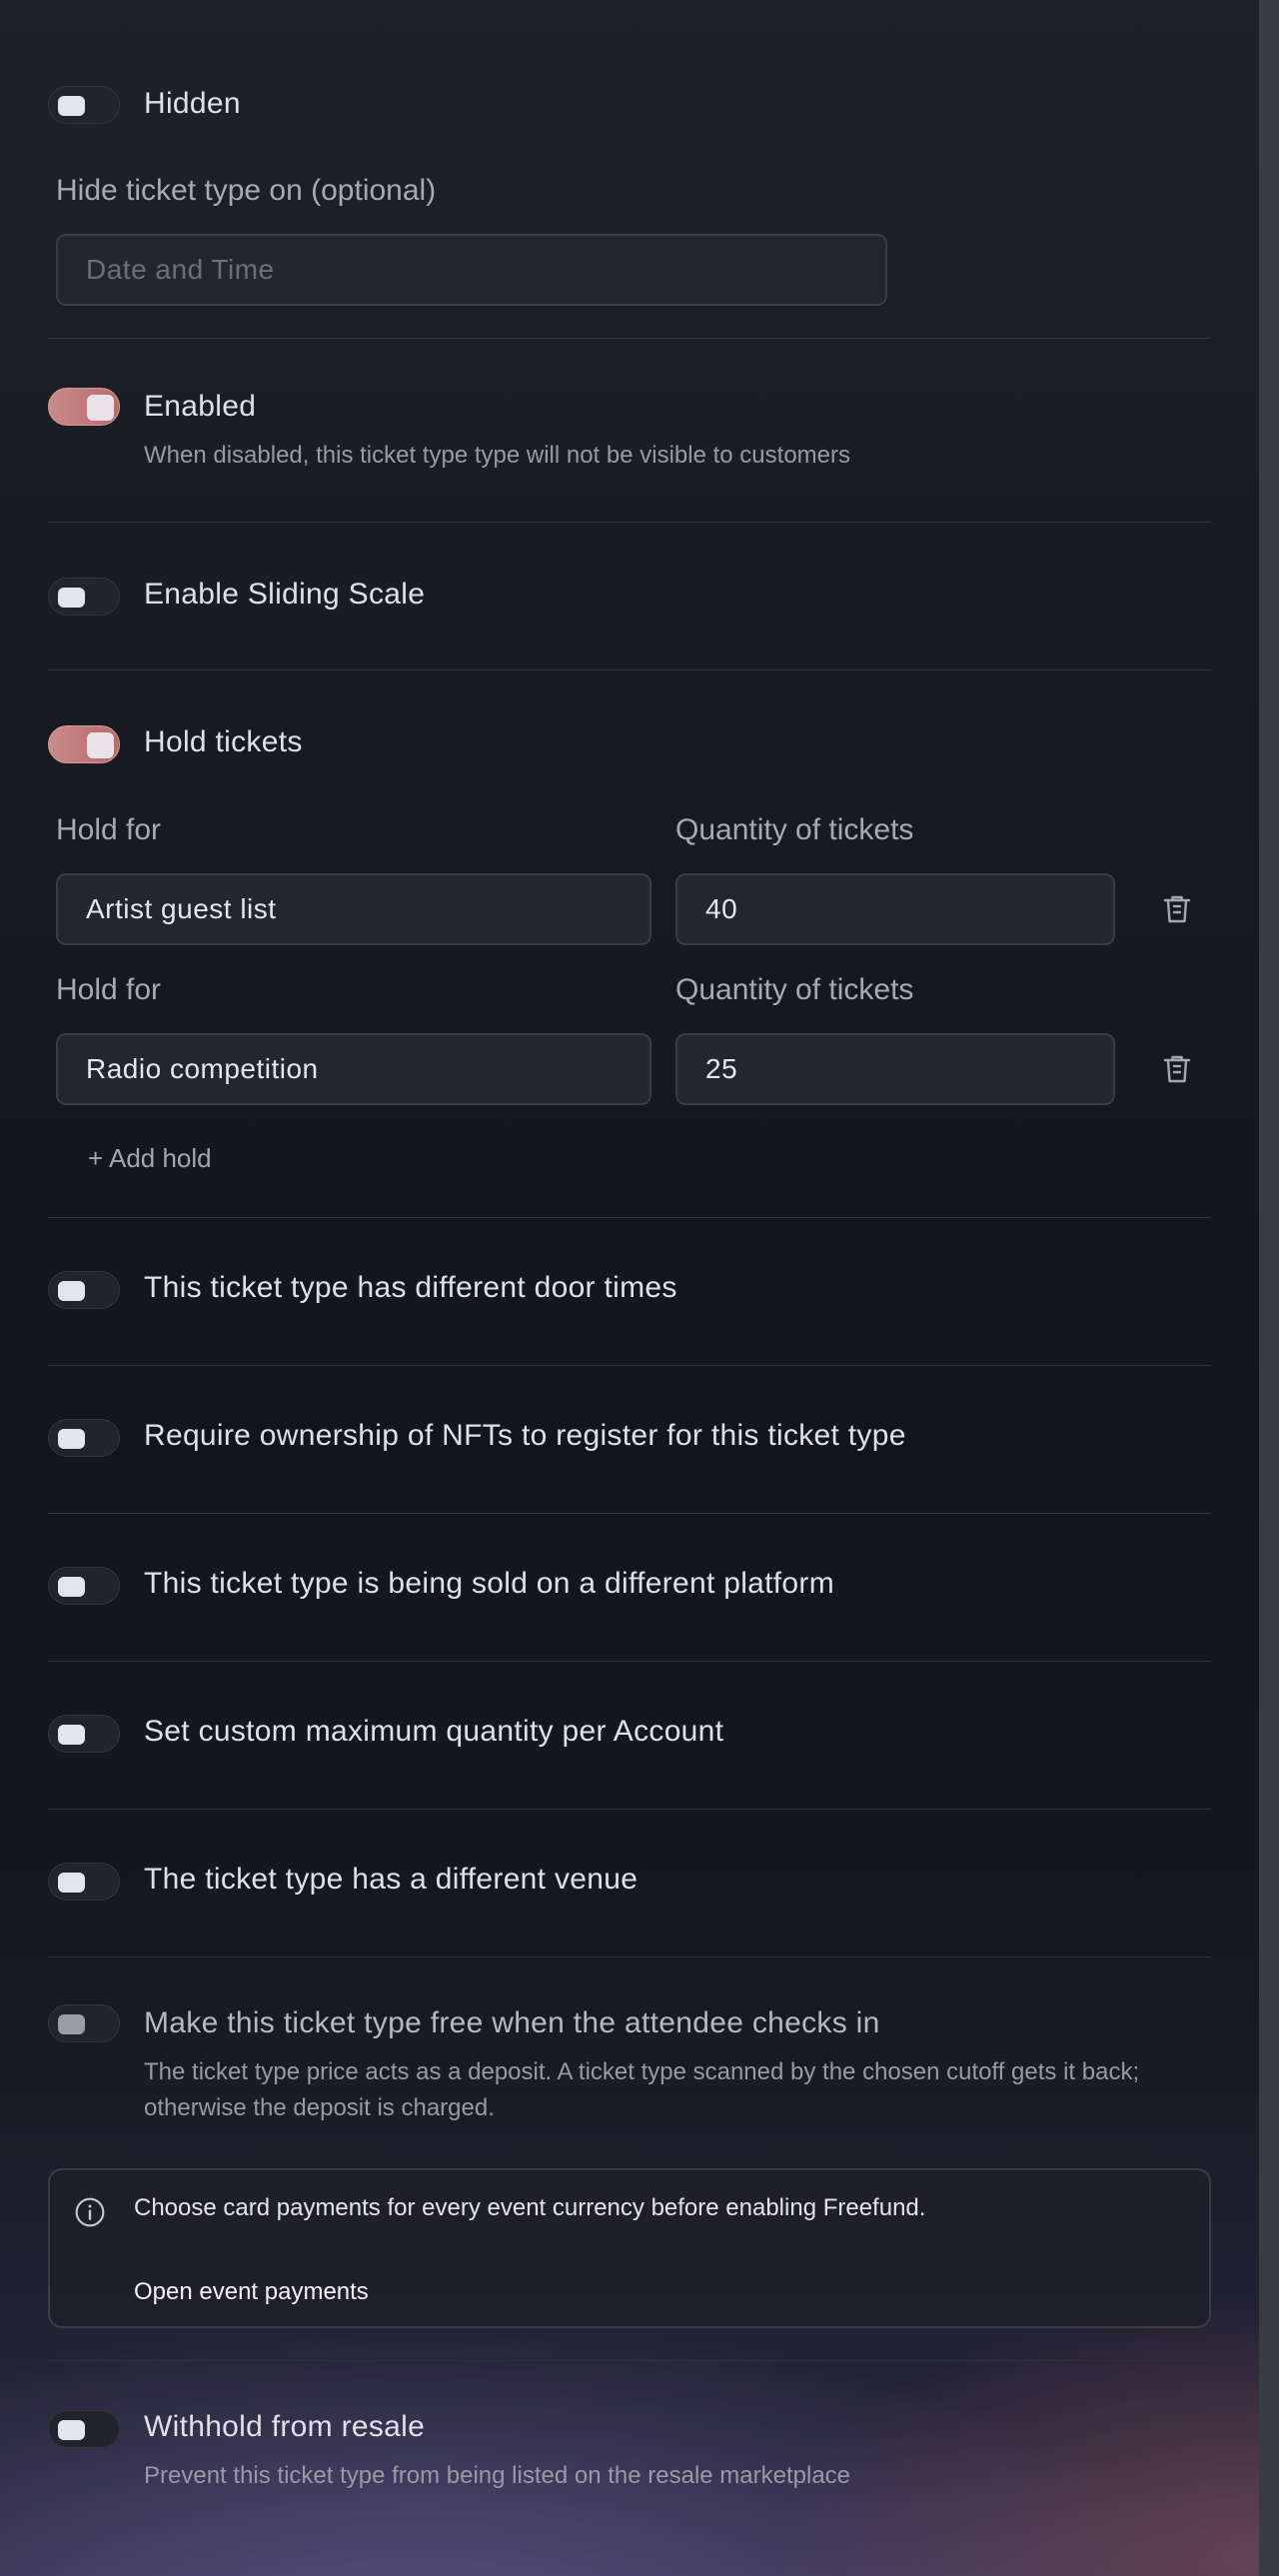 Image resolution: width=1279 pixels, height=2576 pixels. I want to click on enabled-label: Enabled, so click(200, 406).